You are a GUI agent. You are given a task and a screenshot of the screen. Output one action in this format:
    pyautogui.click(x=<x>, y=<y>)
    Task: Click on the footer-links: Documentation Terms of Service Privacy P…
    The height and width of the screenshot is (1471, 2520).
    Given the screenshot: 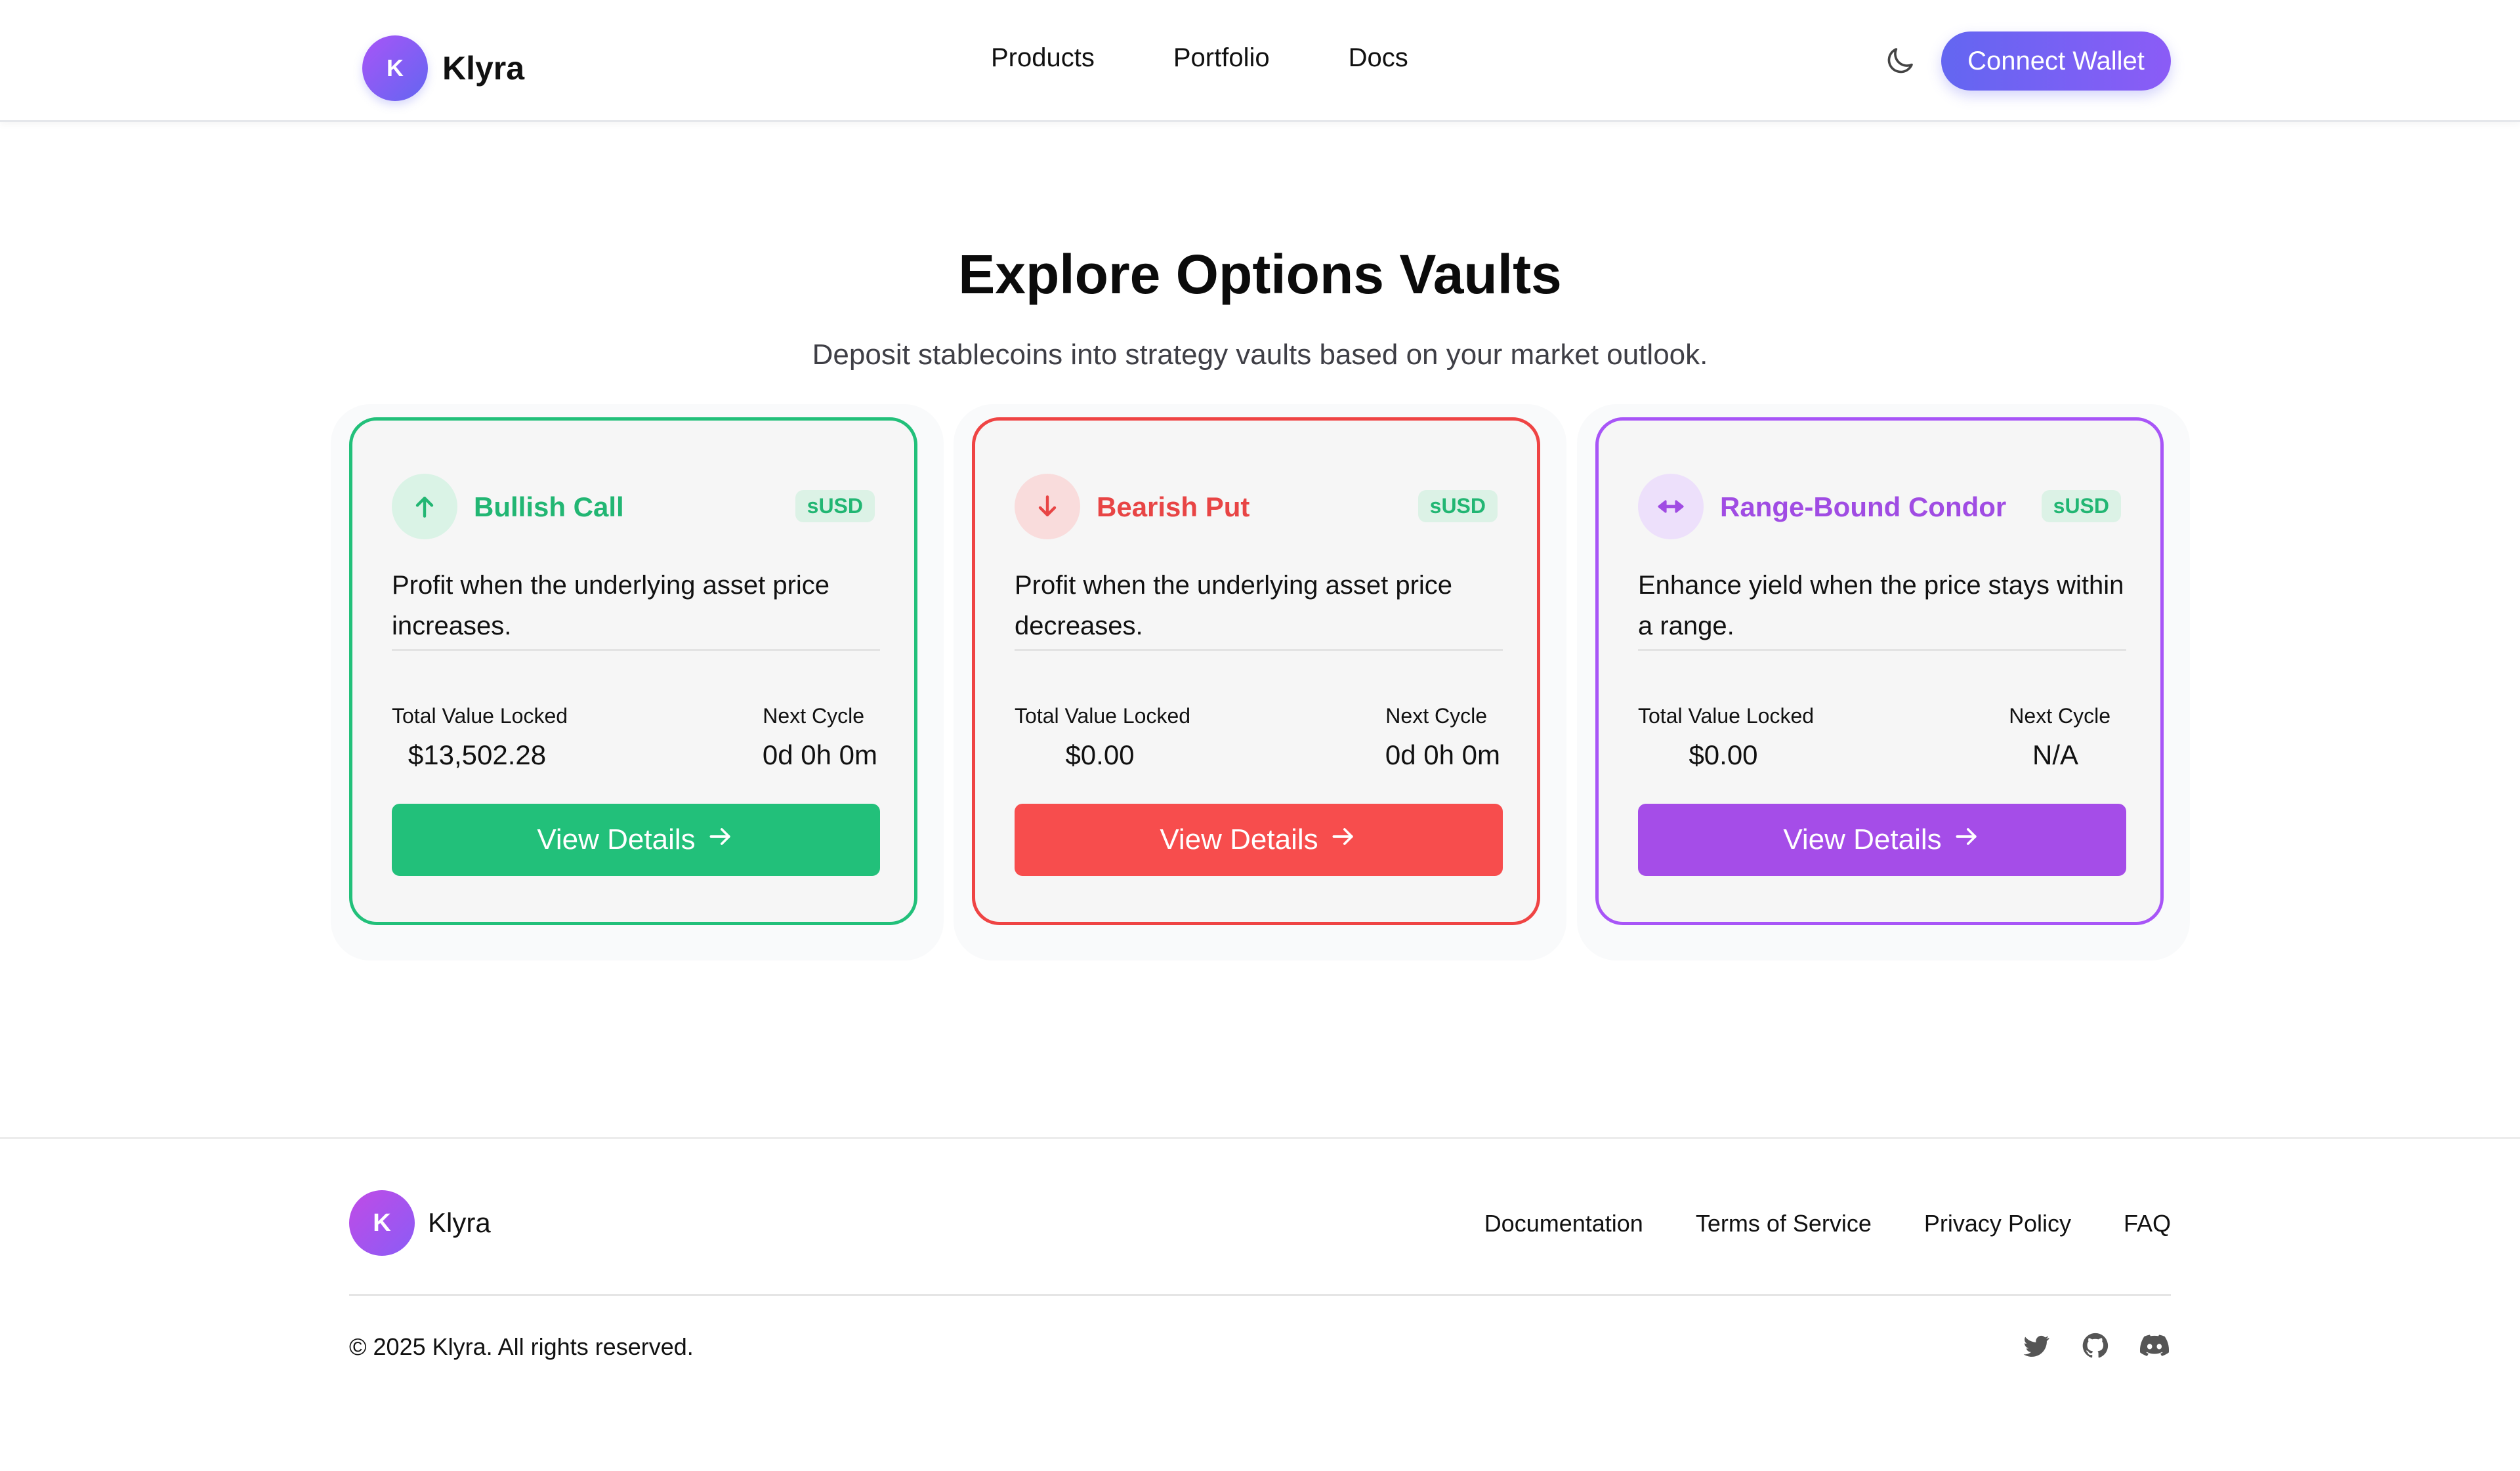 What is the action you would take?
    pyautogui.click(x=1801, y=1223)
    